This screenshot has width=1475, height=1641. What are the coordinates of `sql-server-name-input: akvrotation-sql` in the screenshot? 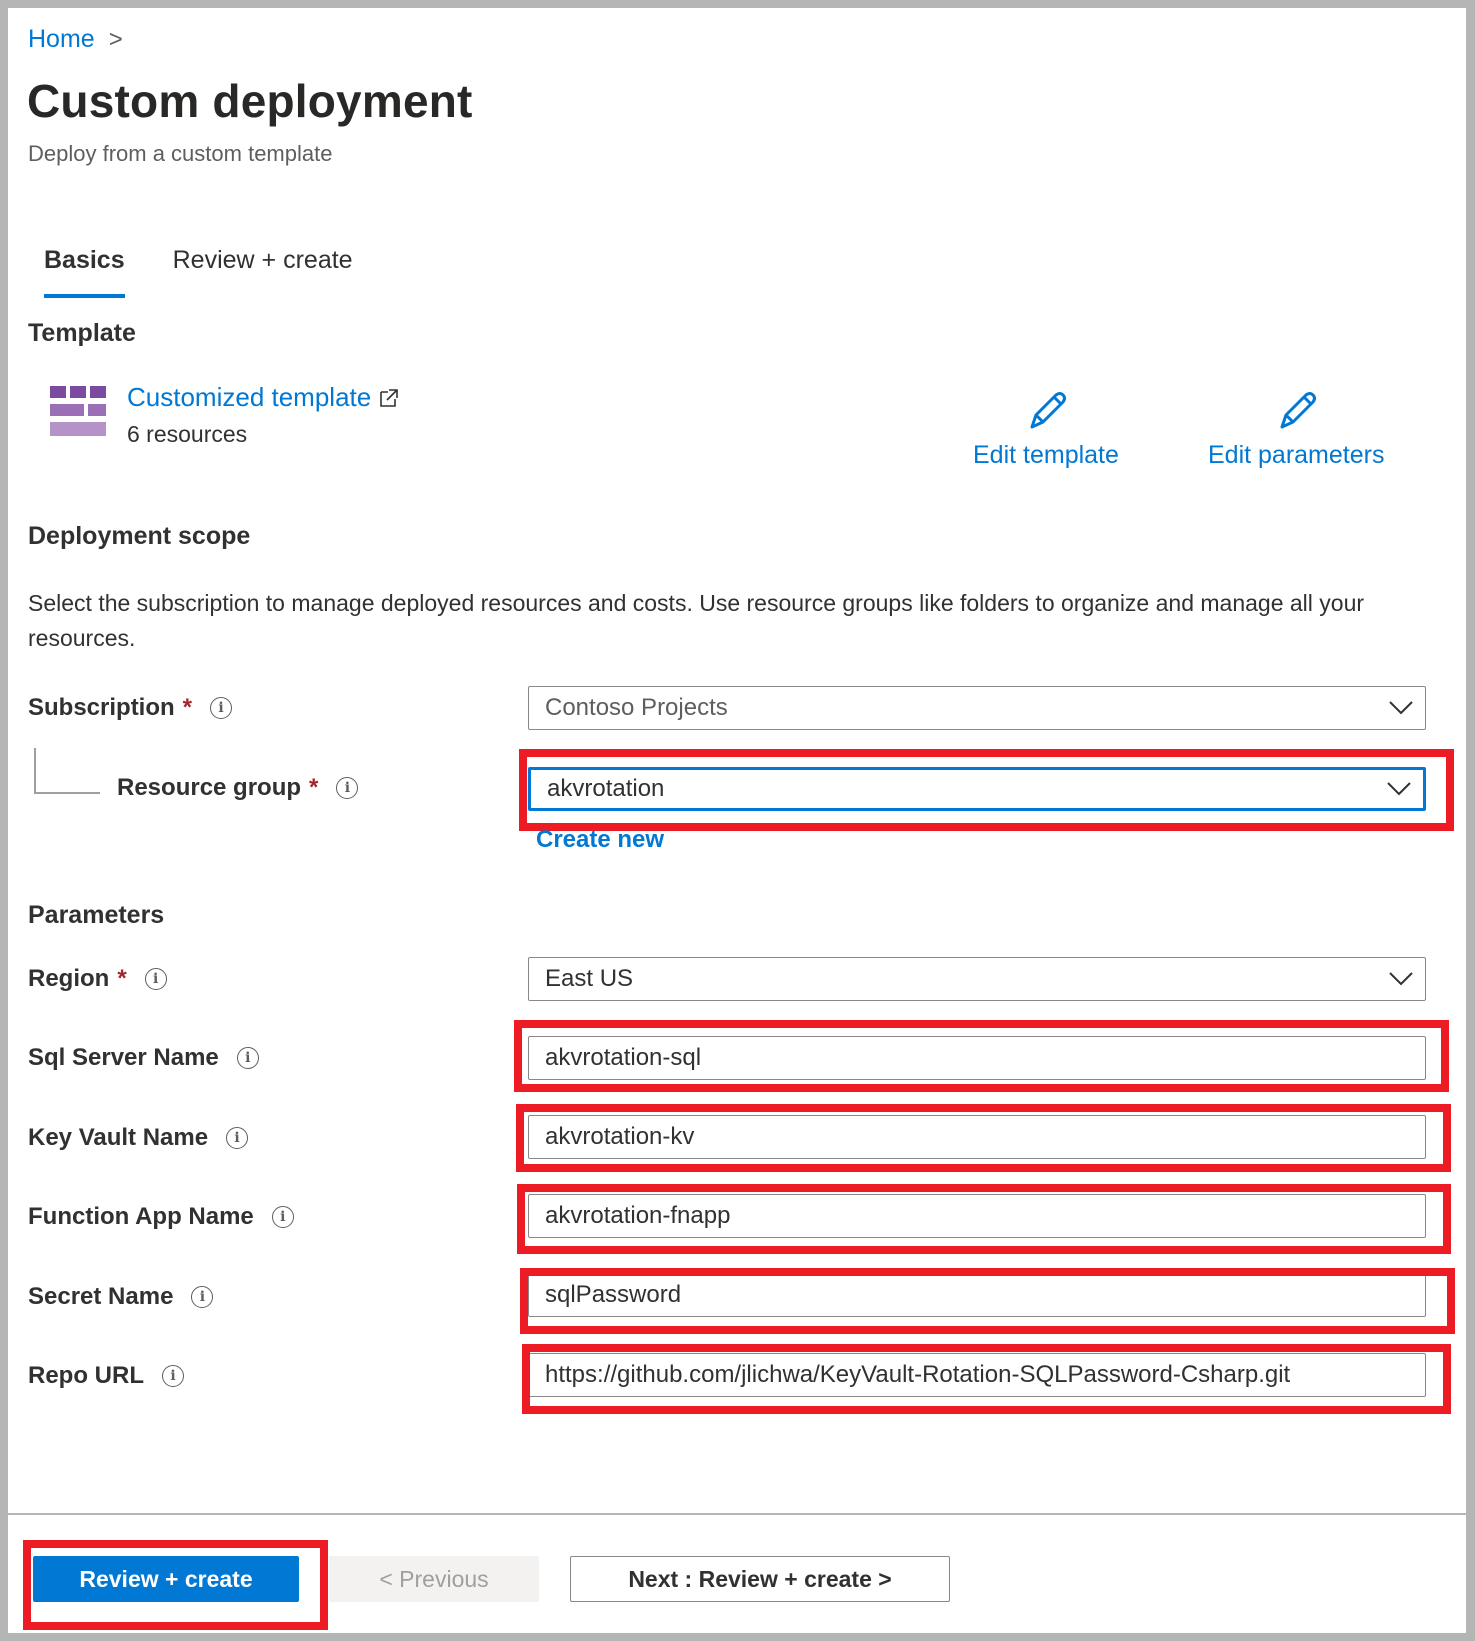 It's located at (977, 1058).